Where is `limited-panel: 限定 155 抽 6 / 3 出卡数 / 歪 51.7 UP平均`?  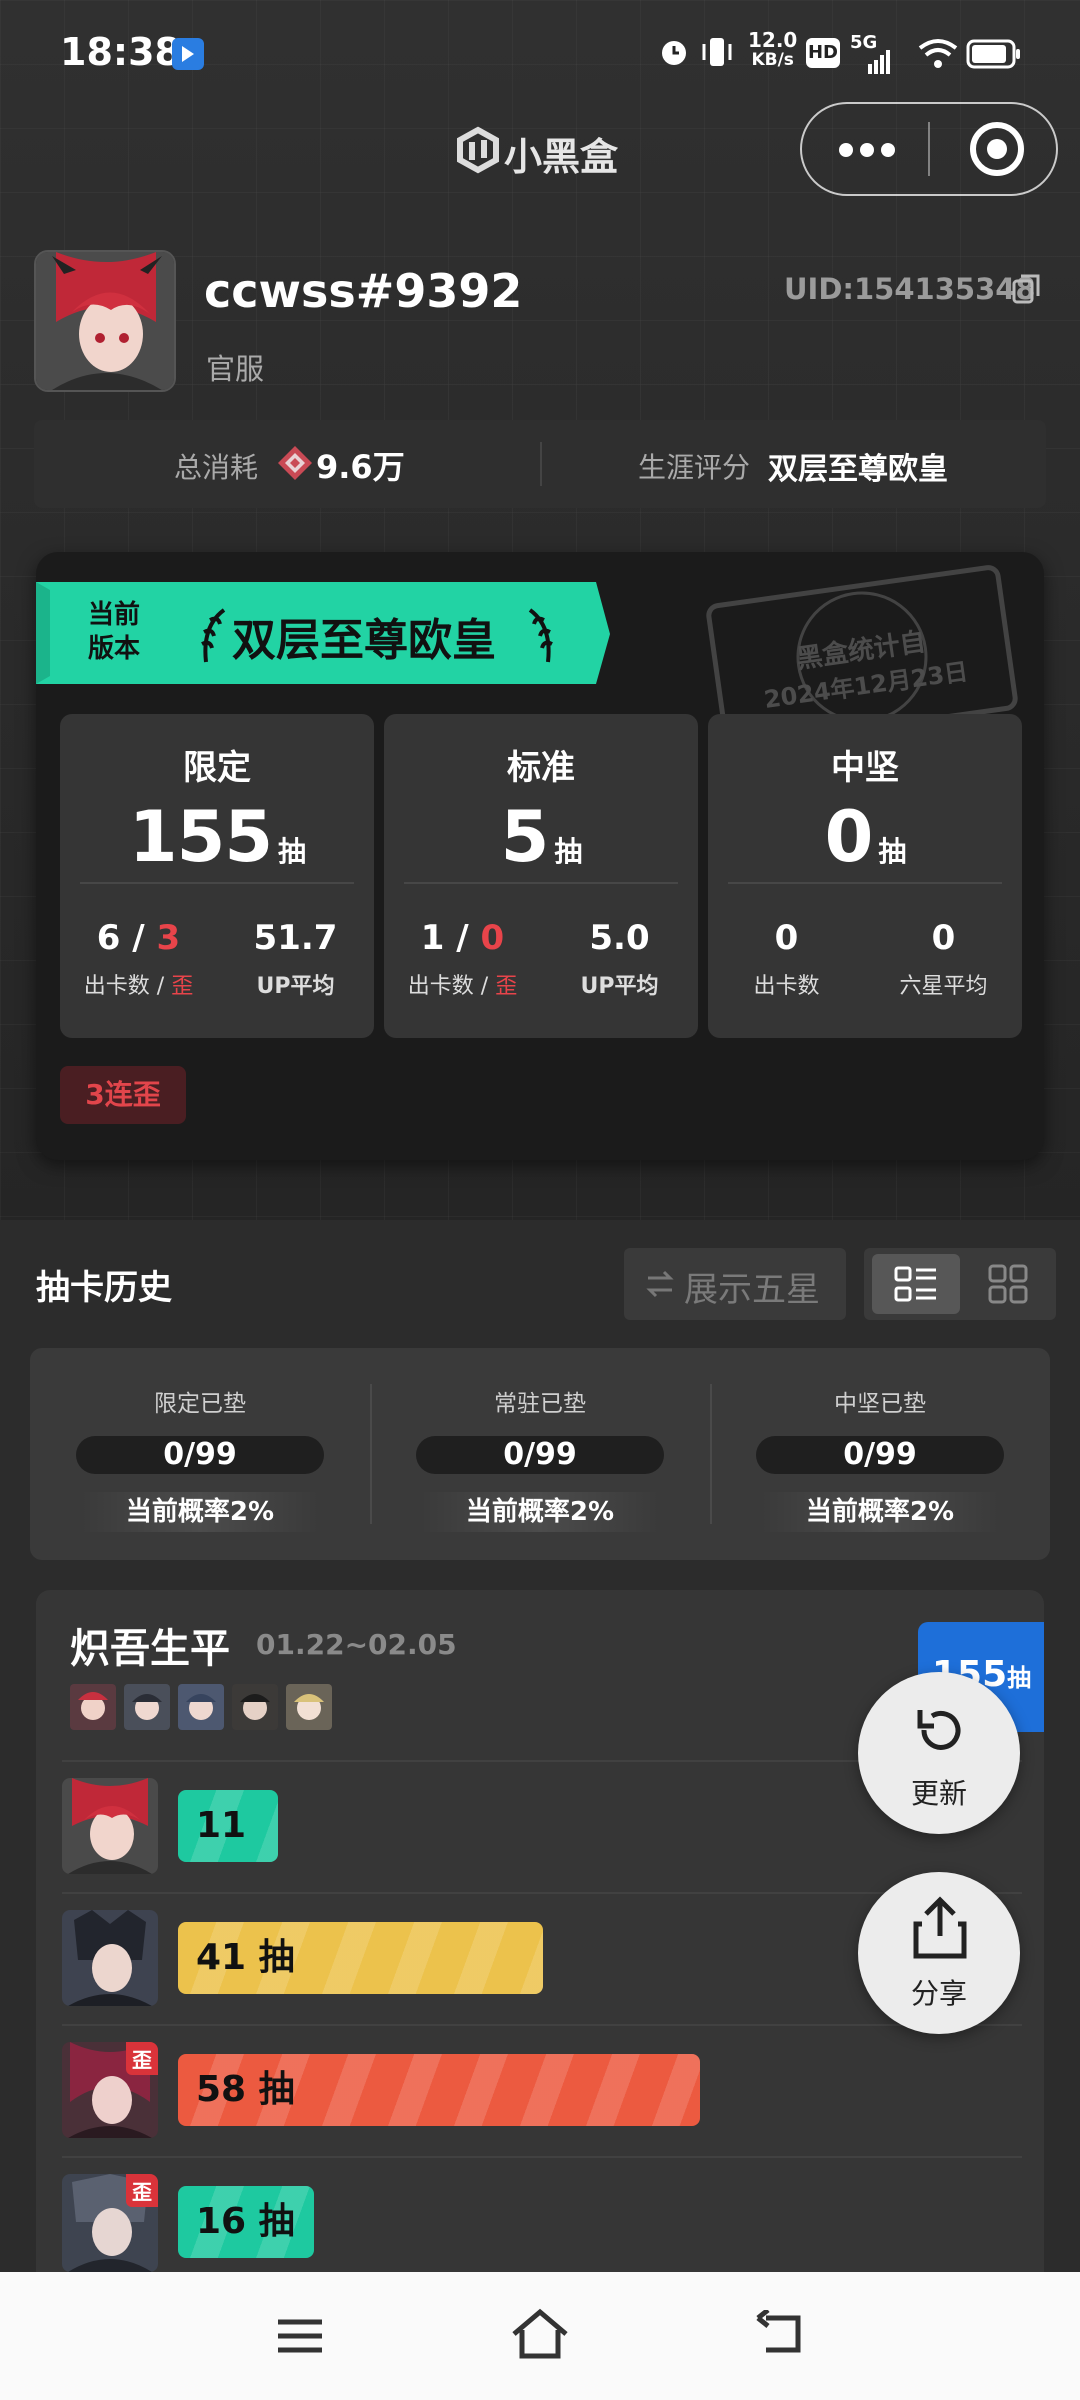 limited-panel: 限定 155 抽 6 / 3 出卡数 / 歪 51.7 UP平均 is located at coordinates (217, 876).